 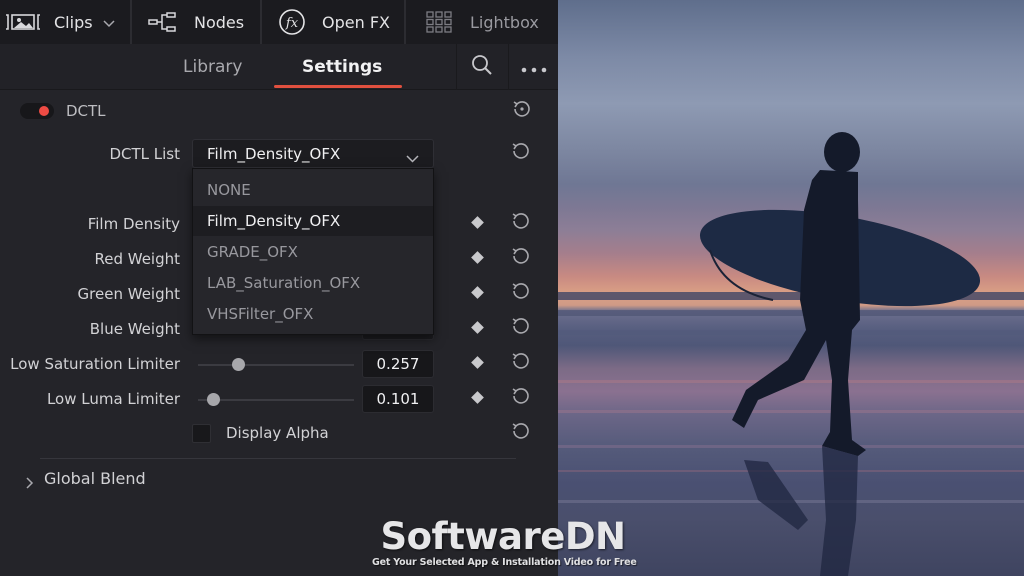 What do you see at coordinates (274, 154) in the screenshot?
I see `dctl-list-value: Film_Density_OFX` at bounding box center [274, 154].